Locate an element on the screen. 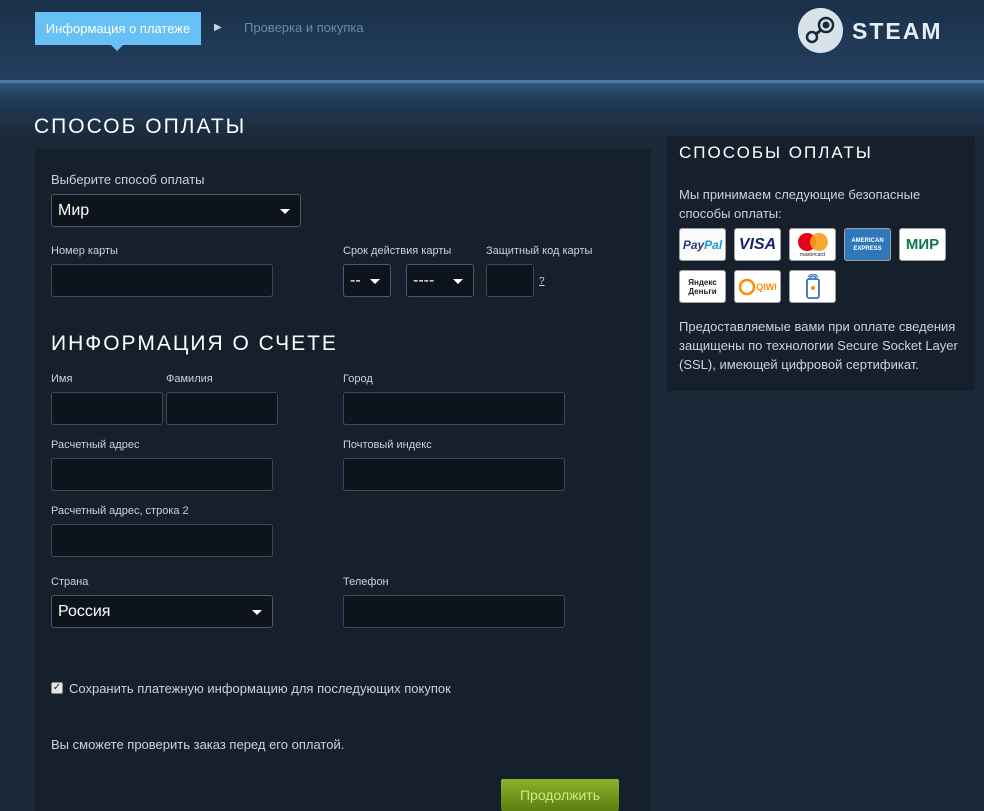 The height and width of the screenshot is (811, 984). yandex-money-logo-icon: Яндекс Деньги is located at coordinates (702, 286).